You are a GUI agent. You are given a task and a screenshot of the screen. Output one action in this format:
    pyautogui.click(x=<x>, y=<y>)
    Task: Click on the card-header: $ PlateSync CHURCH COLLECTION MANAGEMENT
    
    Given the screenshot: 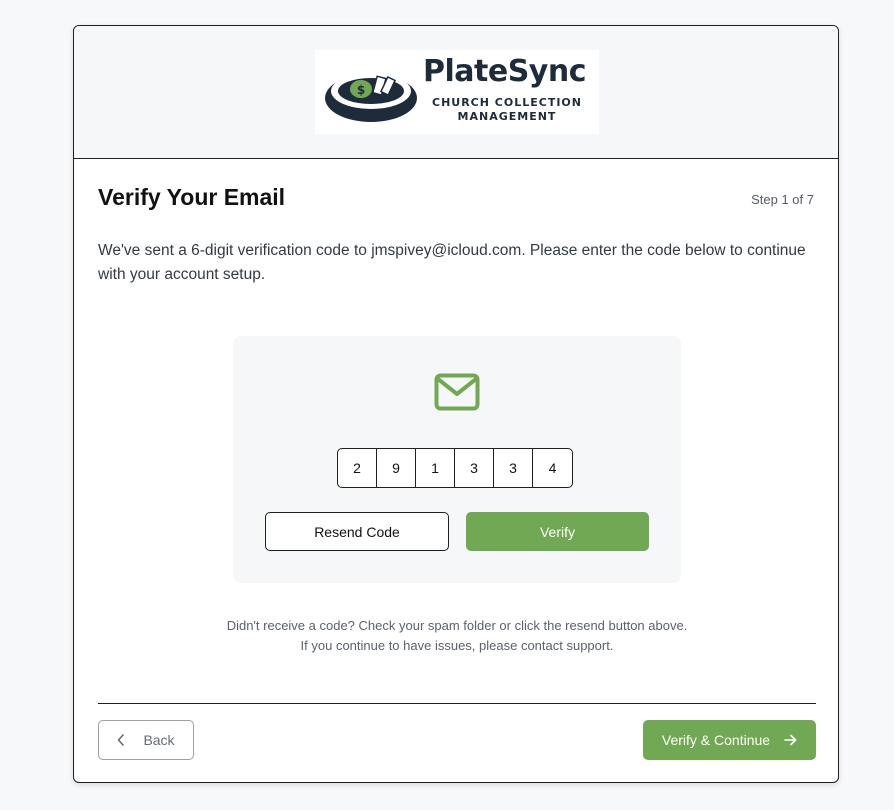 What is the action you would take?
    pyautogui.click(x=456, y=92)
    